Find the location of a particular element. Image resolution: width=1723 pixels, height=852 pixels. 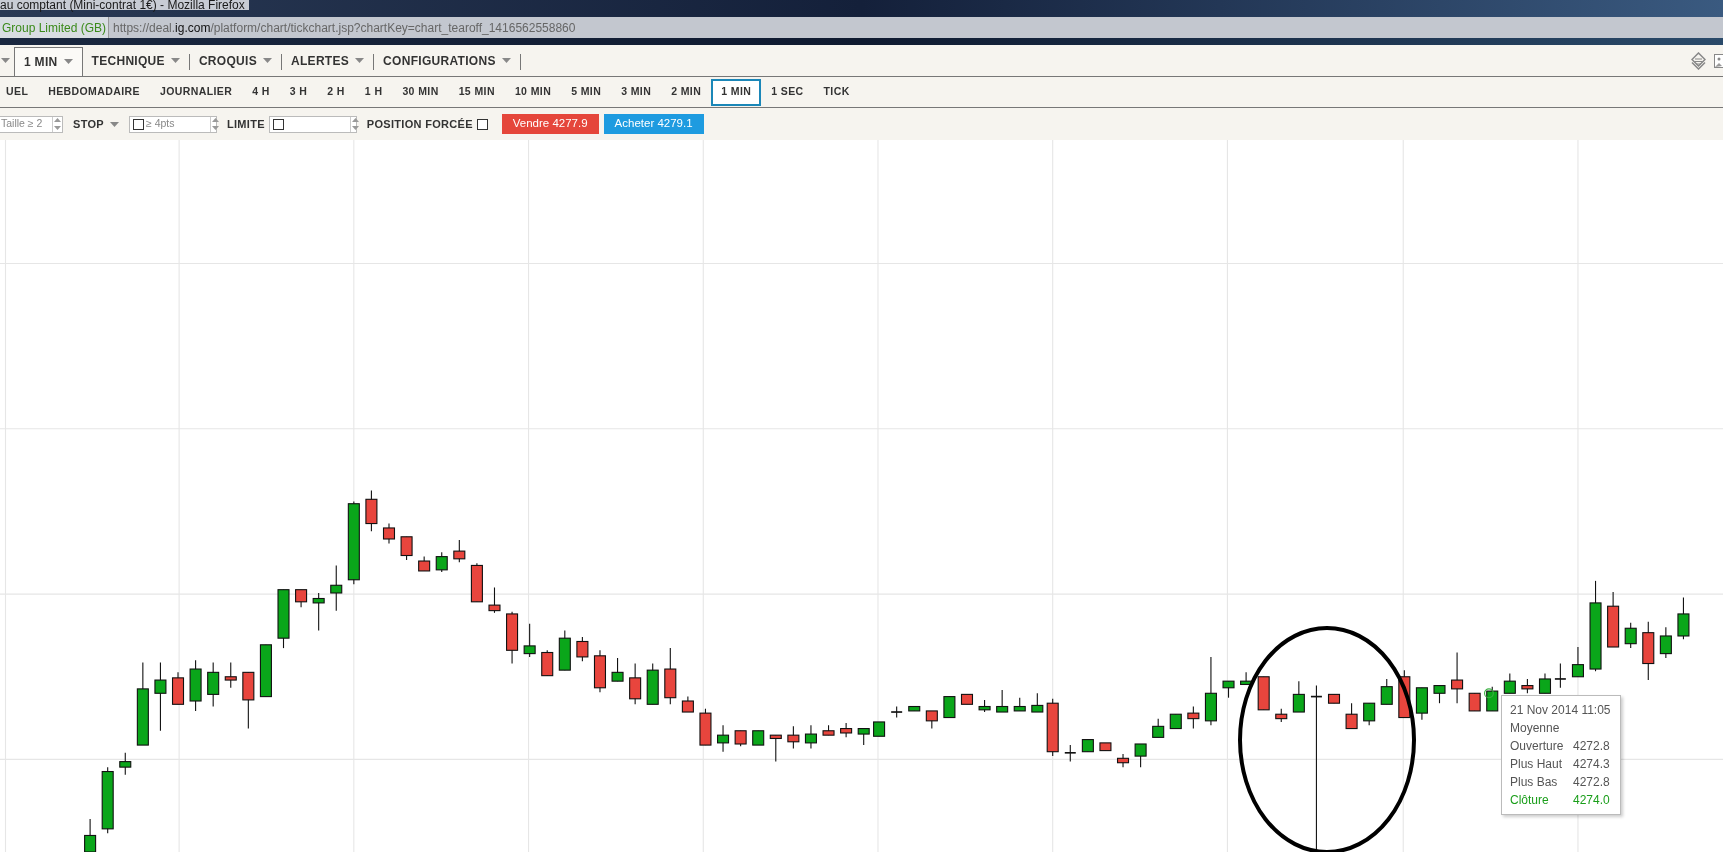

timeframe-tab: JOURNALIER is located at coordinates (196, 92).